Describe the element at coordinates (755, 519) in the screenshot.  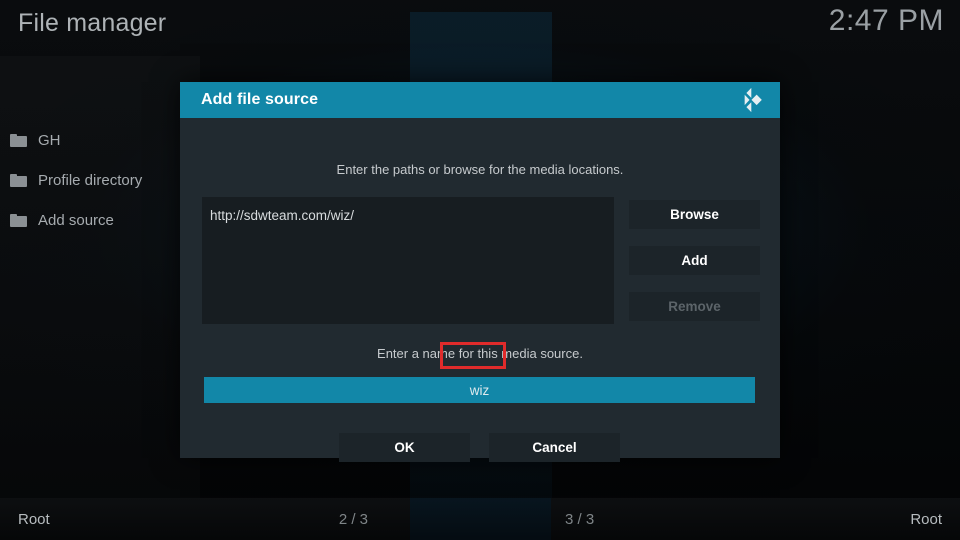
I see `footer-right-segment: 3 / 3 Root` at that location.